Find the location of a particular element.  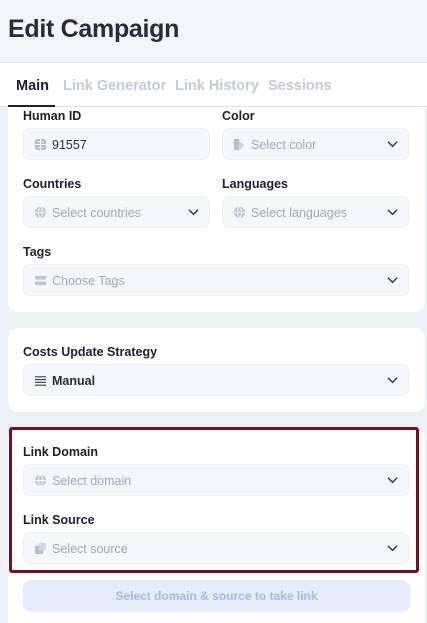

tags-placeholder: Choose Tags is located at coordinates (88, 281).